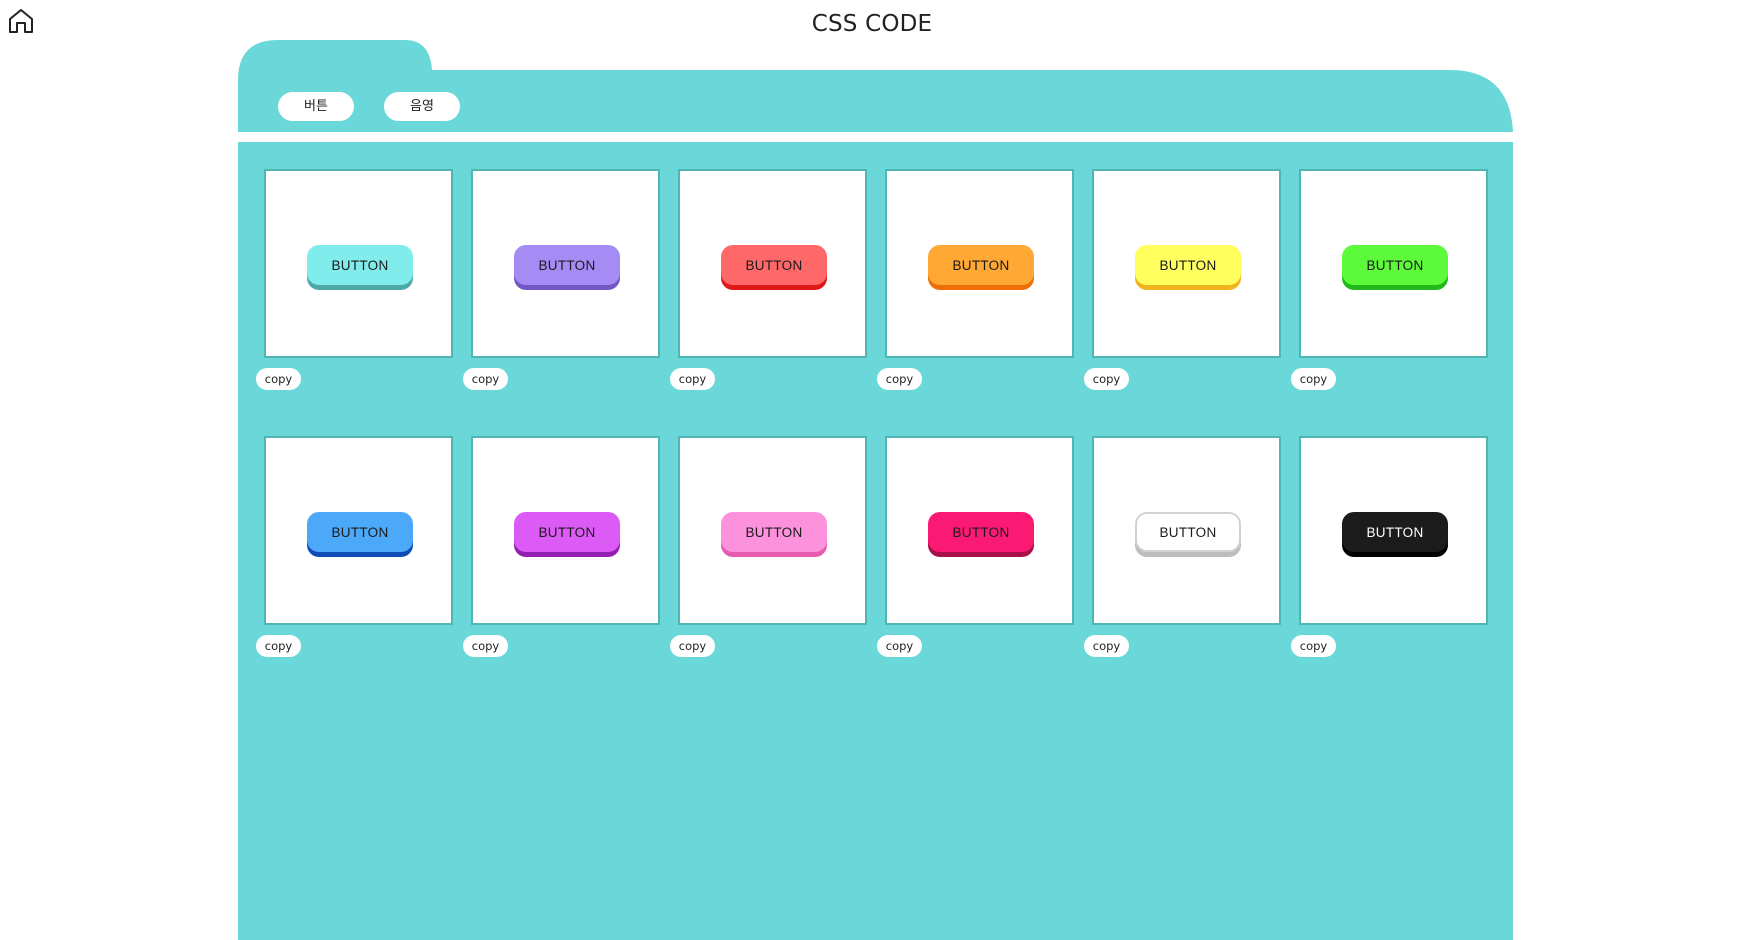  What do you see at coordinates (875, 137) in the screenshot?
I see `panel-divider` at bounding box center [875, 137].